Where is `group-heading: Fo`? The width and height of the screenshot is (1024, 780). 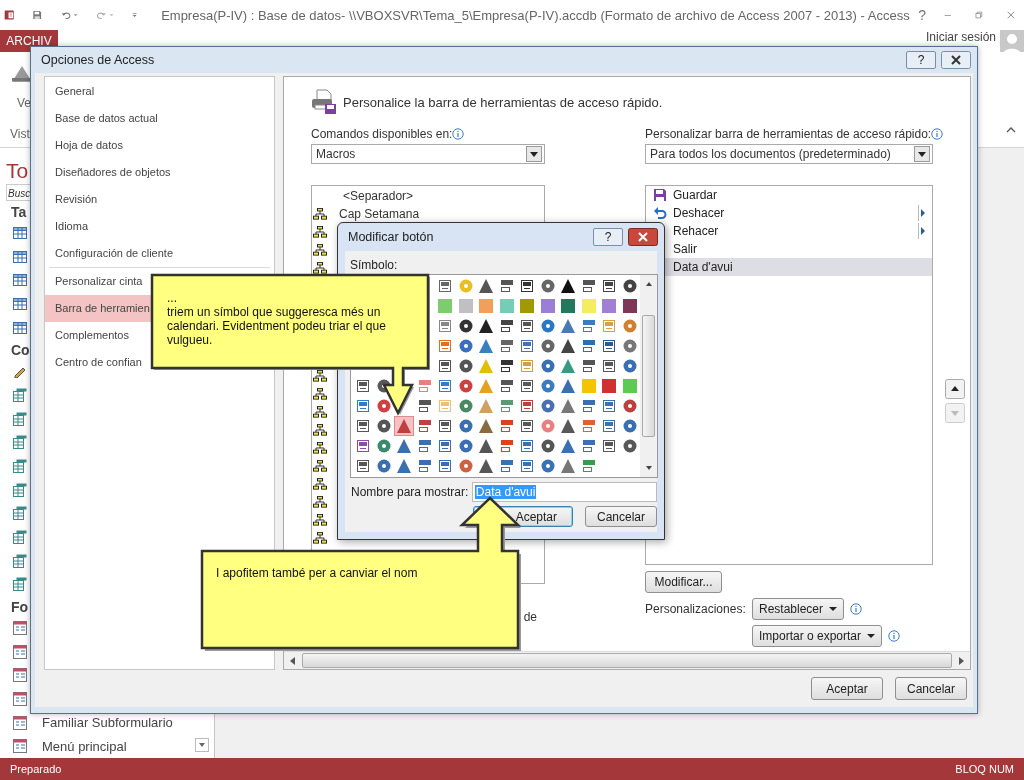
group-heading: Fo is located at coordinates (20, 607).